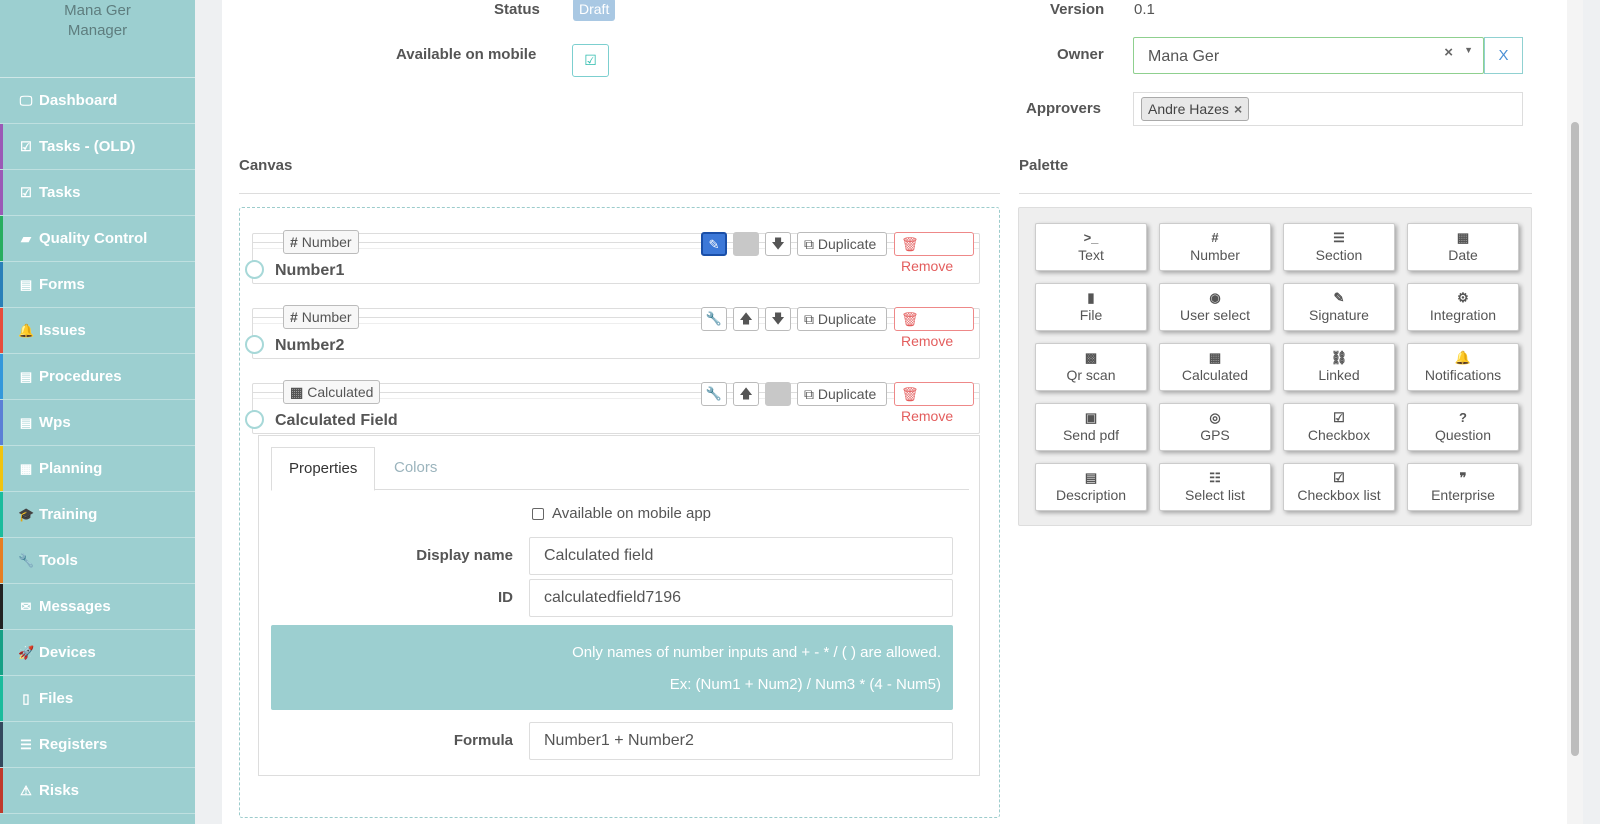 This screenshot has height=824, width=1600. Describe the element at coordinates (97, 791) in the screenshot. I see `sidebar-item-risks: ⚠ Risks` at that location.